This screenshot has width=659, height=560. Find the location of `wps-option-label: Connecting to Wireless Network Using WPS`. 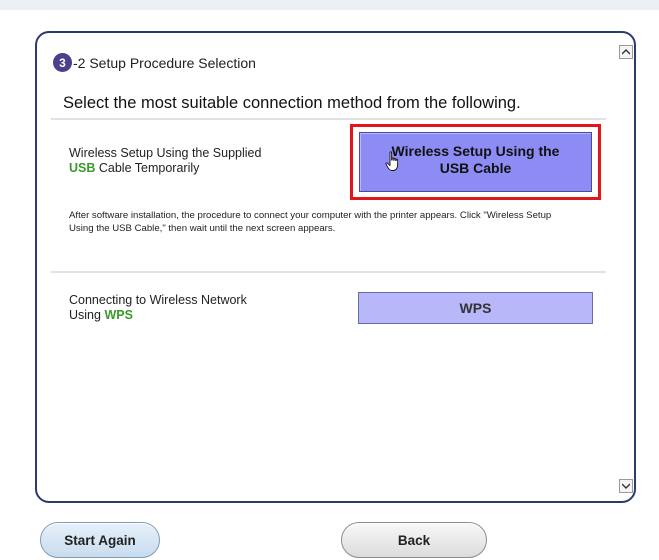

wps-option-label: Connecting to Wireless Network Using WPS is located at coordinates (199, 308).